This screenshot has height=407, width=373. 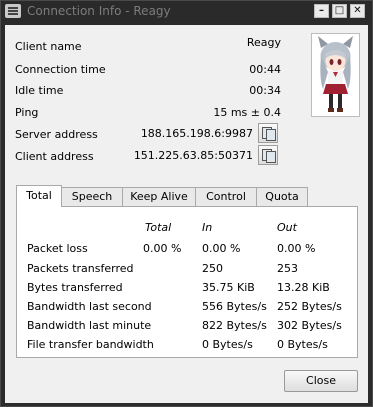 I want to click on title-bar: Connection Info - Reagy – □ ✕, so click(x=186, y=11).